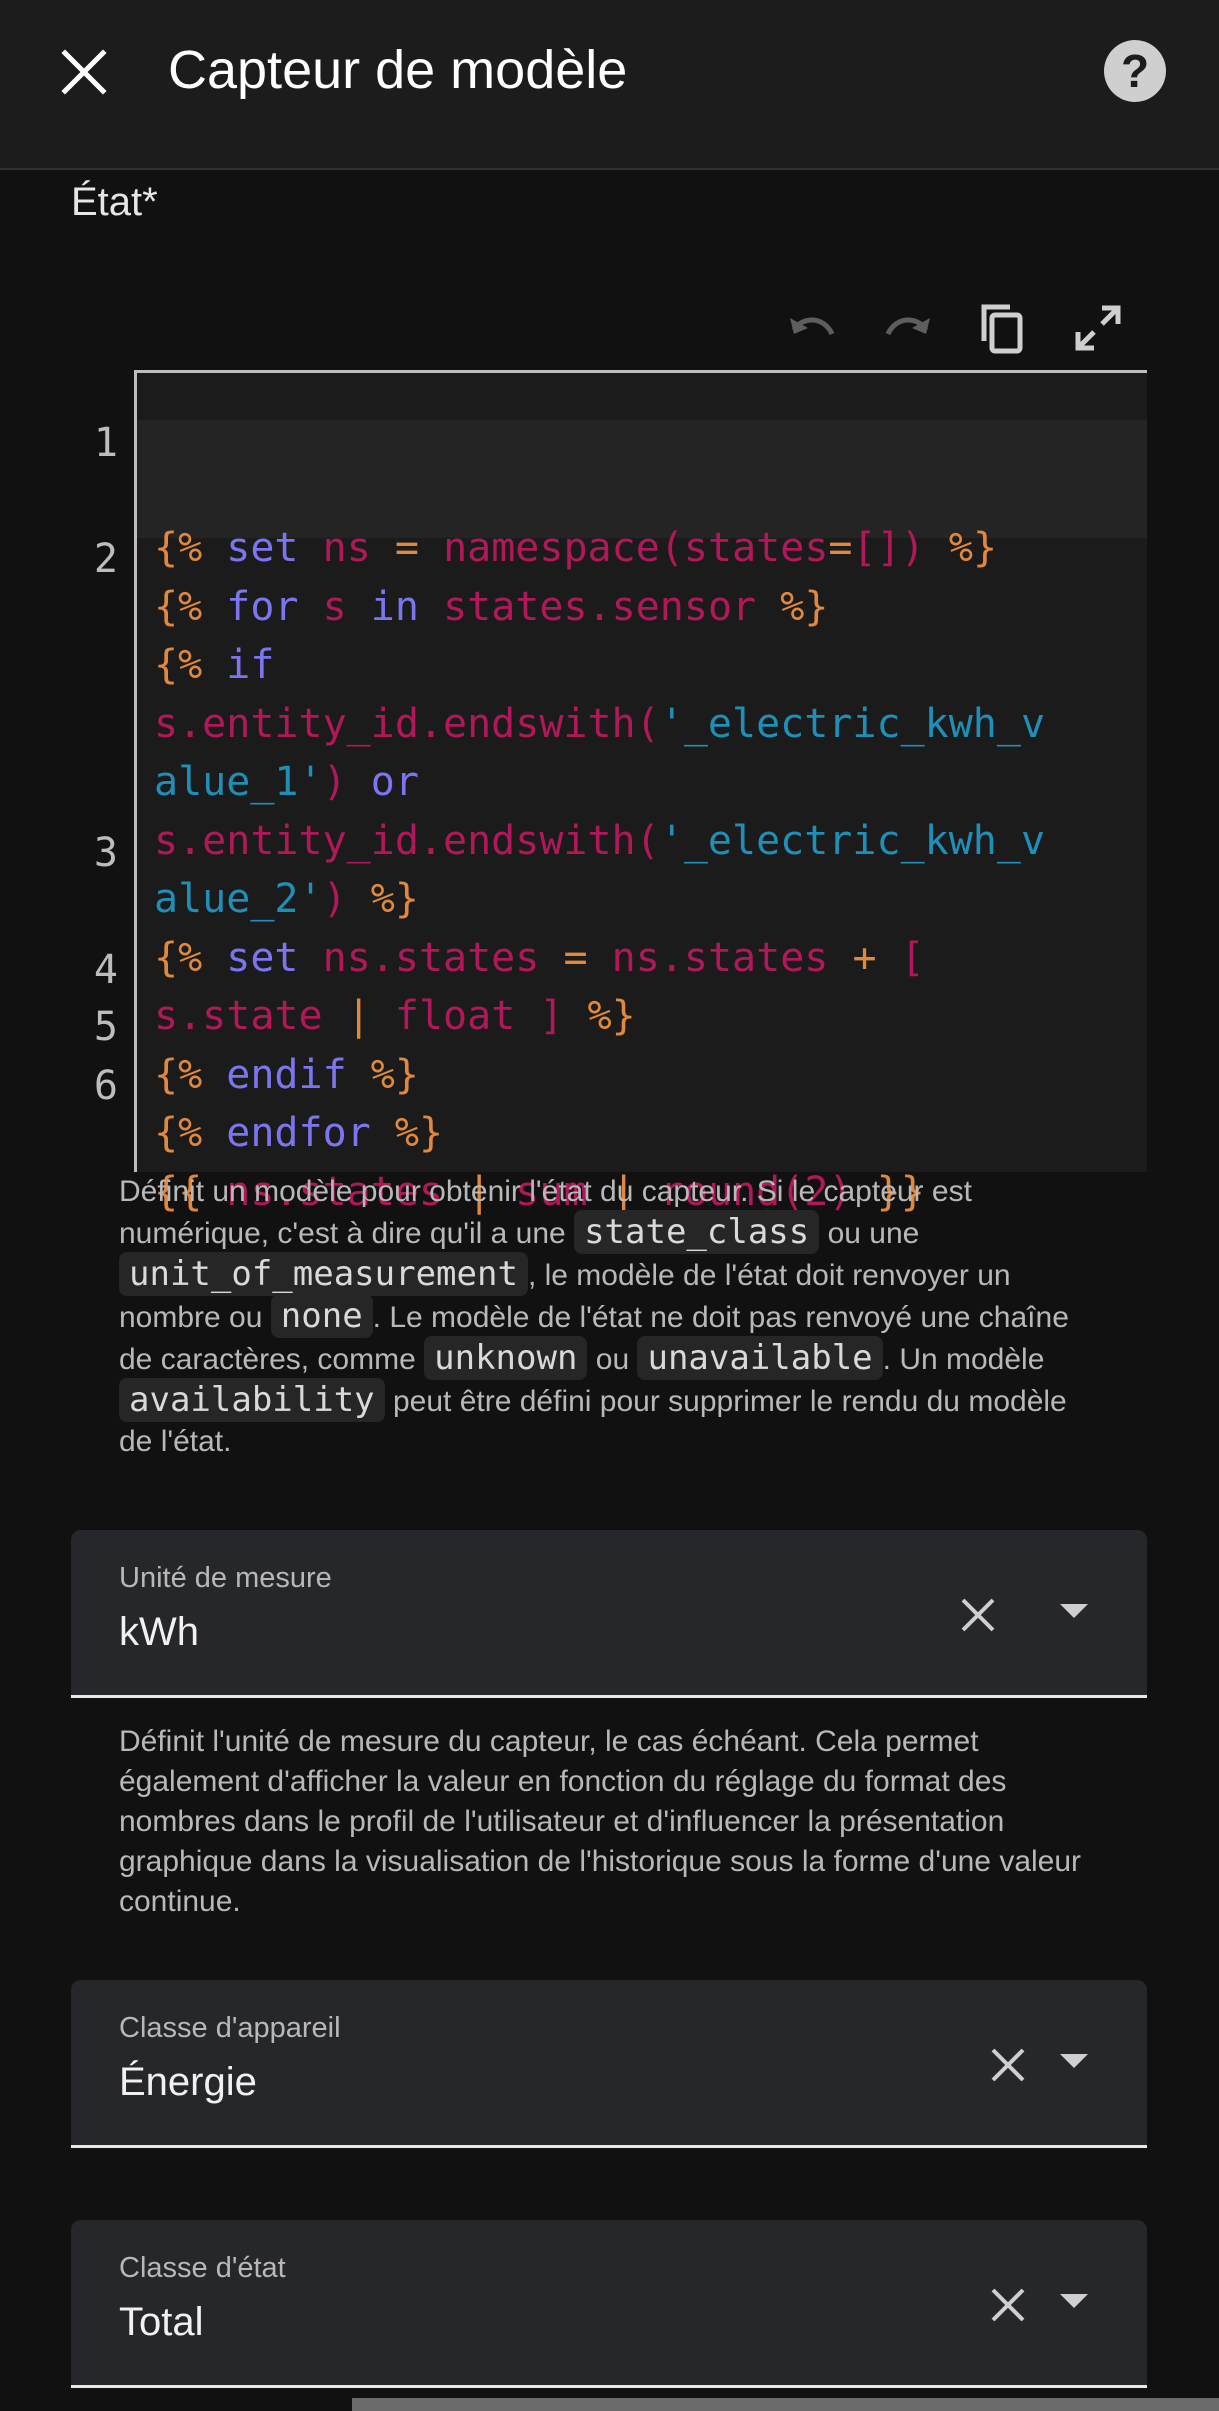 This screenshot has width=1219, height=2411. What do you see at coordinates (188, 2082) in the screenshot?
I see `field-value: Énergie` at bounding box center [188, 2082].